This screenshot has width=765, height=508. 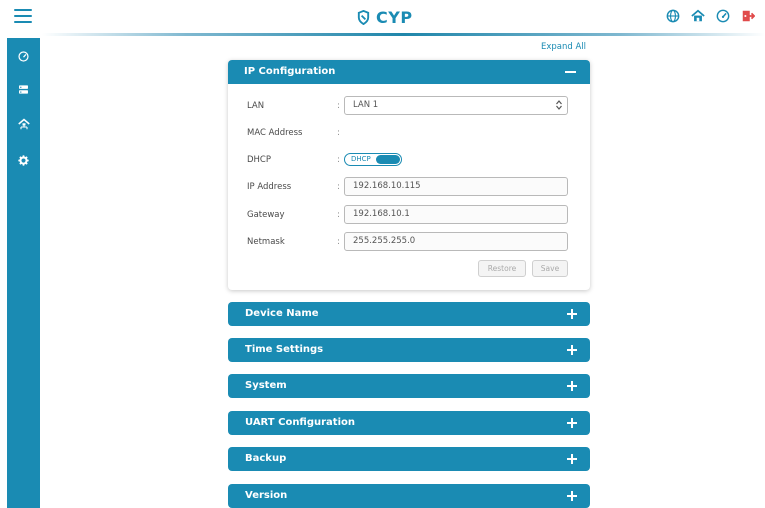 I want to click on top-bar: CYP, so click(x=382, y=18).